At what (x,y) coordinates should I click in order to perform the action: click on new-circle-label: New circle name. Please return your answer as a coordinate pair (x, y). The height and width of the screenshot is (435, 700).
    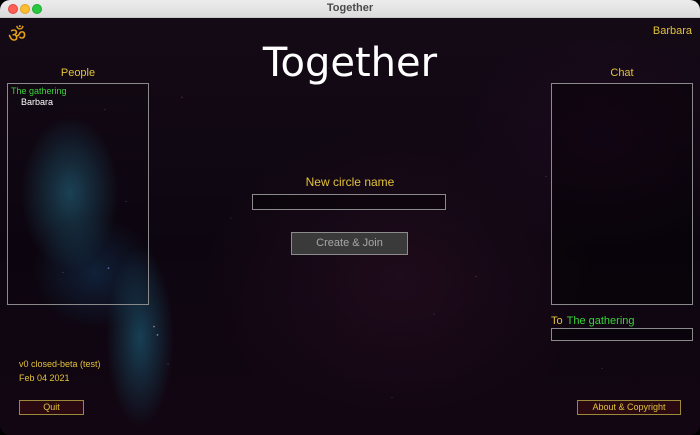
    Looking at the image, I should click on (350, 182).